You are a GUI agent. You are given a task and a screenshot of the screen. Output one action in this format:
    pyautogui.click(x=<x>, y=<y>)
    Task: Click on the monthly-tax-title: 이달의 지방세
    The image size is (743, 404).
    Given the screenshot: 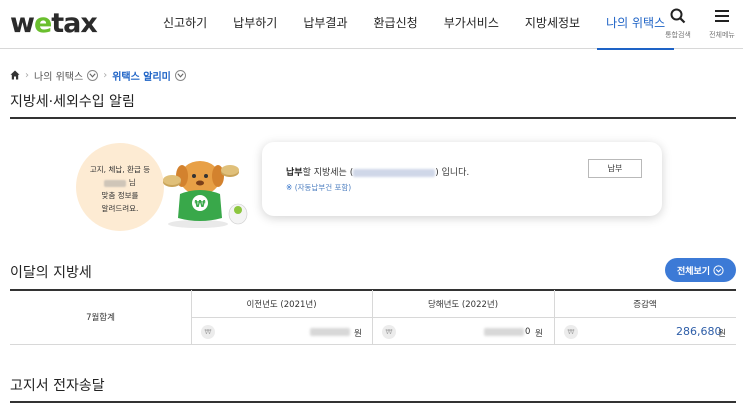 What is the action you would take?
    pyautogui.click(x=51, y=273)
    